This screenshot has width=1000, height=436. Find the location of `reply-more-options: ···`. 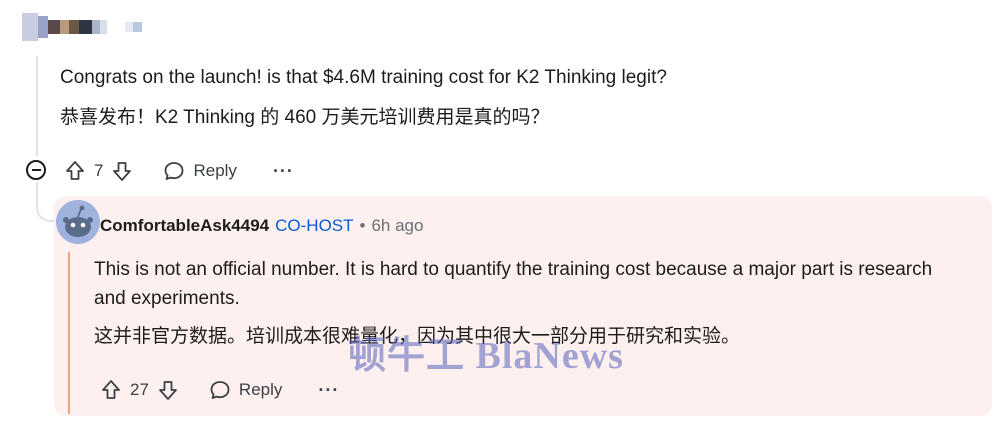

reply-more-options: ··· is located at coordinates (328, 390).